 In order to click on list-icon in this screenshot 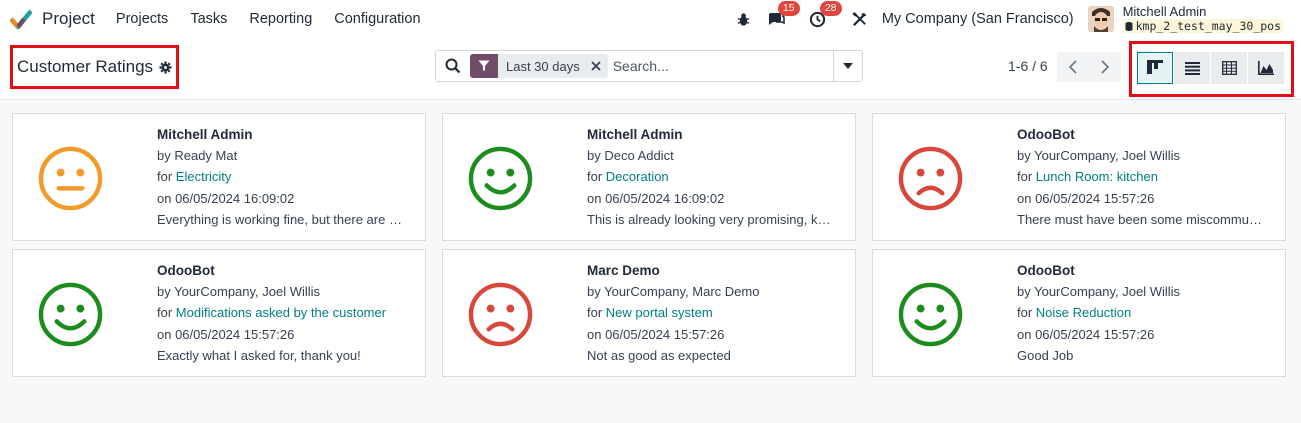, I will do `click(1192, 68)`.